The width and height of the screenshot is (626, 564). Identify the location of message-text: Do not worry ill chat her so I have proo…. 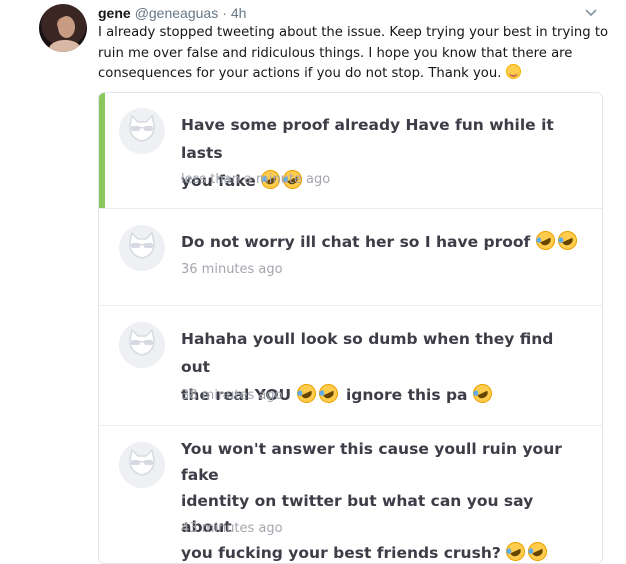
(383, 241).